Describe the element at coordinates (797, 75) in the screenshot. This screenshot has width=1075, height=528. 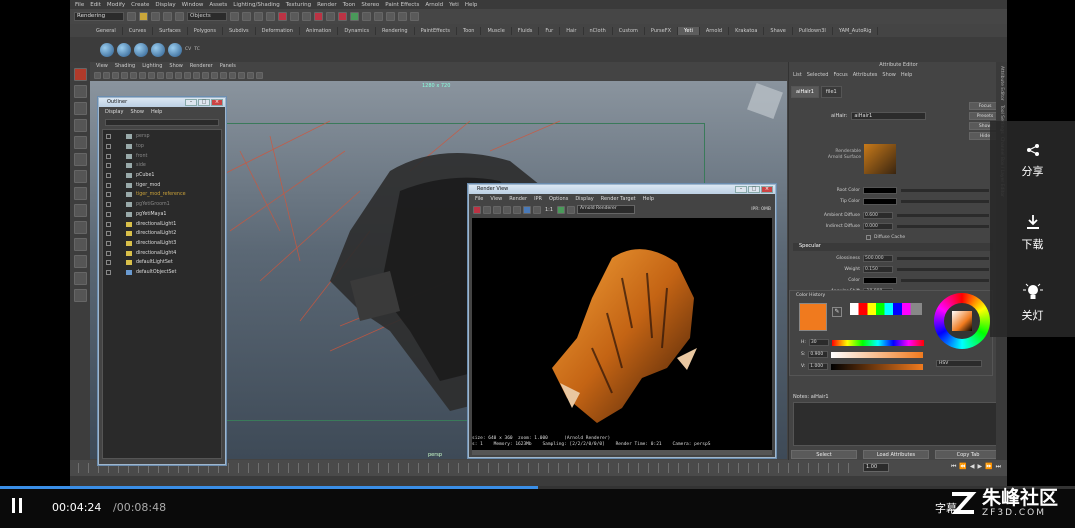
I see `ae-menu-list: List` at that location.